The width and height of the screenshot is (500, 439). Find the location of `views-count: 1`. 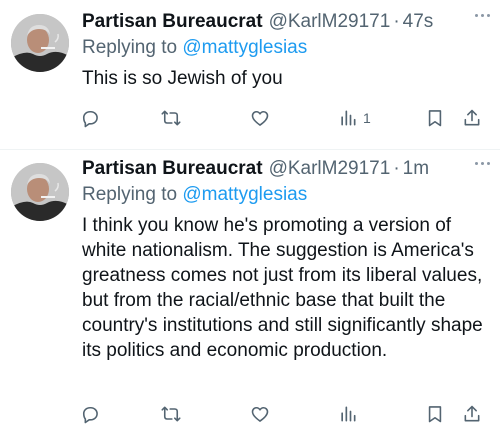

views-count: 1 is located at coordinates (367, 118).